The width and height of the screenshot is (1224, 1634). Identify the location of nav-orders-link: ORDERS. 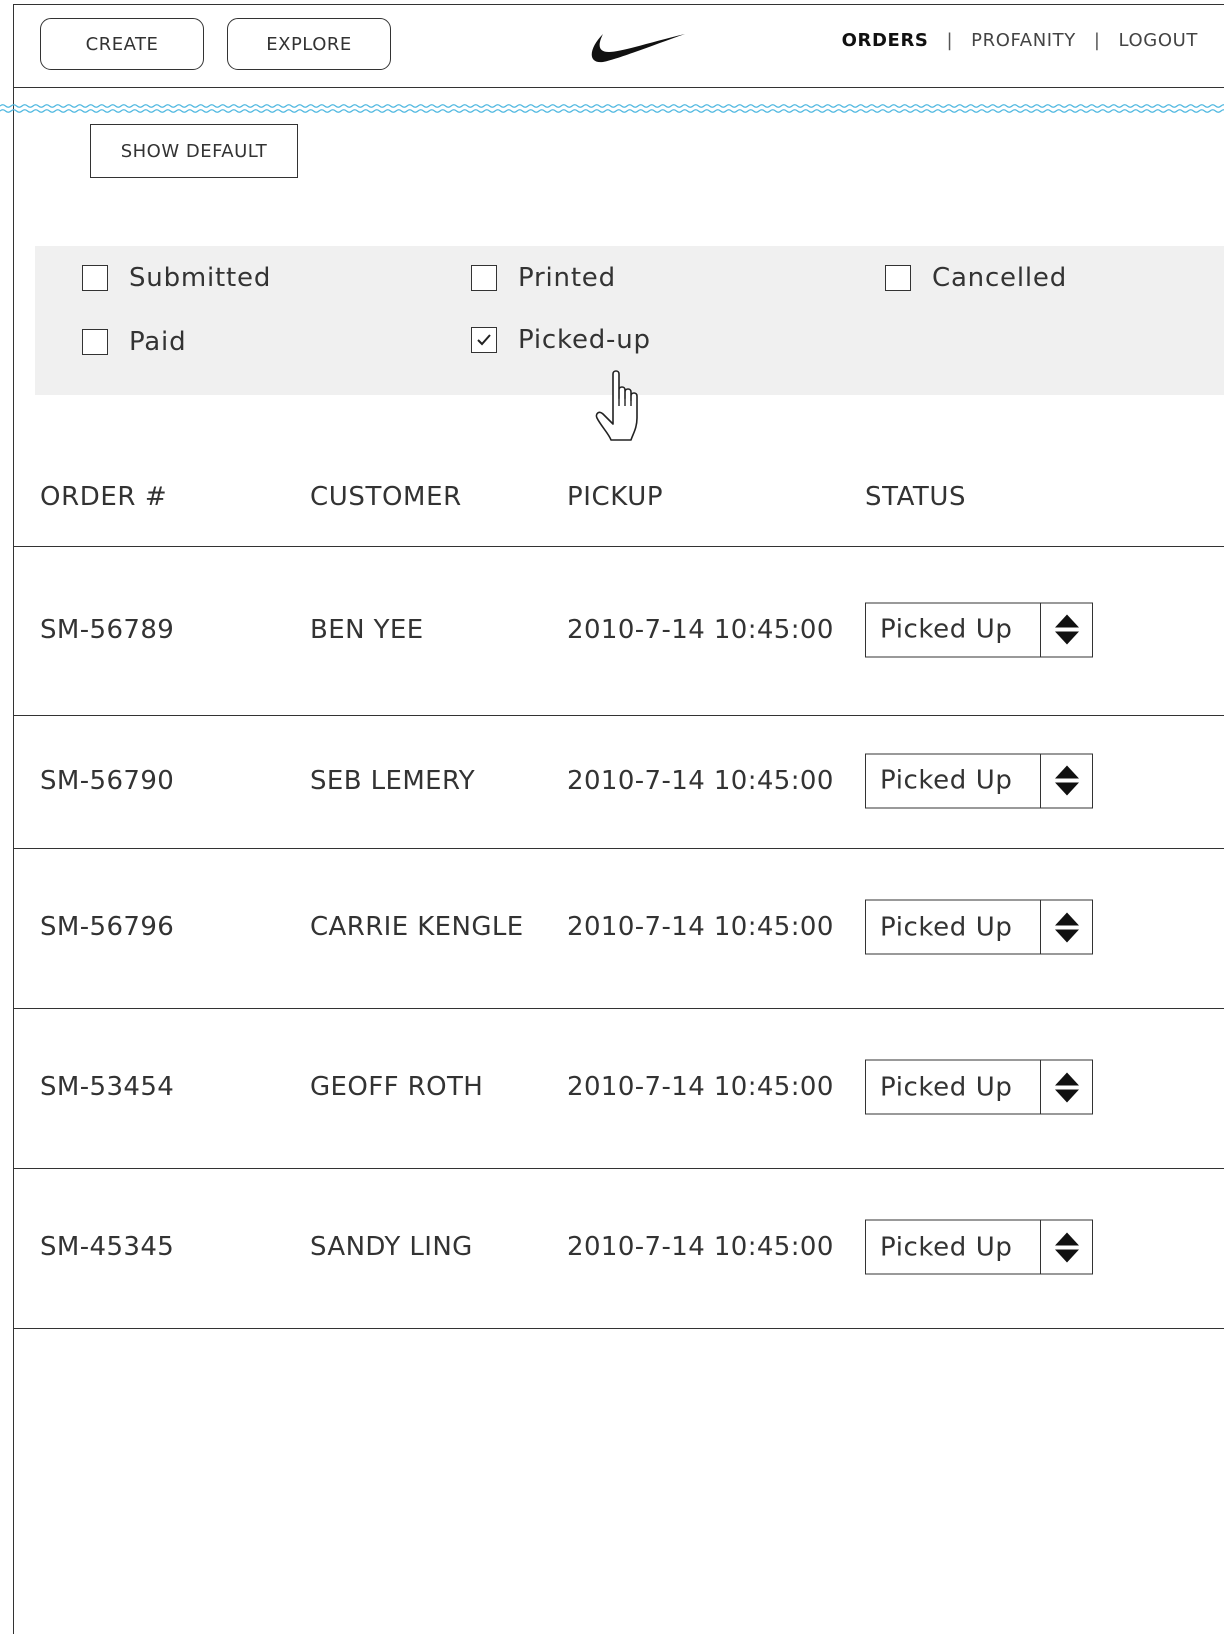
(885, 40).